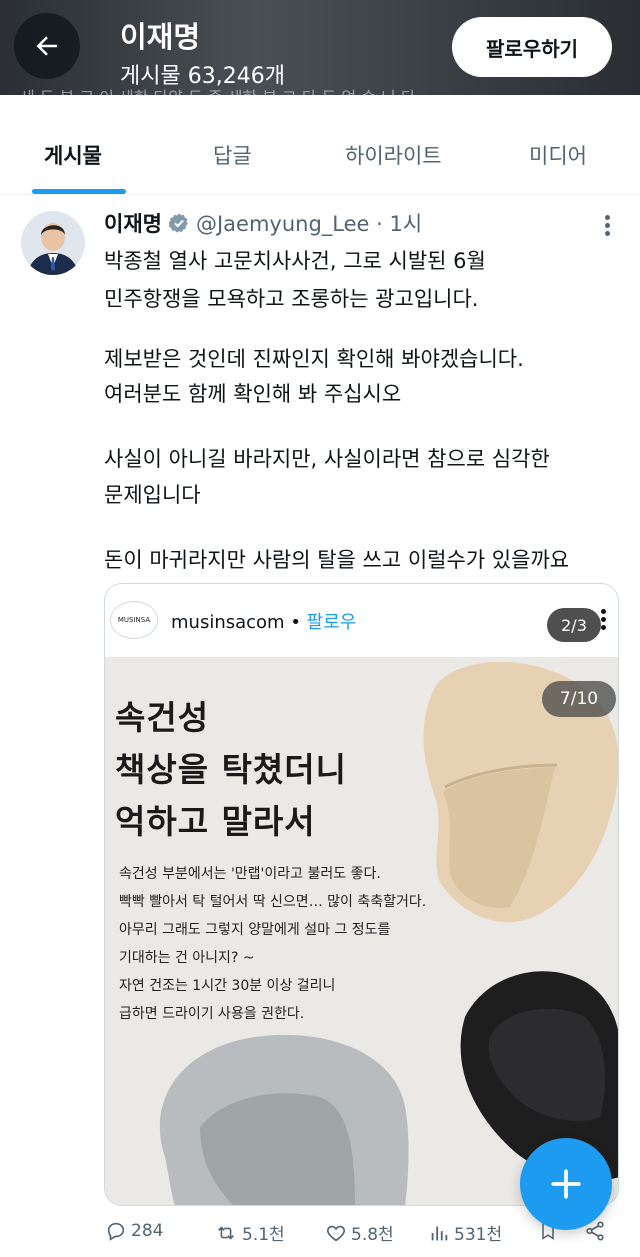 This screenshot has height=1257, width=640. Describe the element at coordinates (226, 1232) in the screenshot. I see `repost-icon` at that location.